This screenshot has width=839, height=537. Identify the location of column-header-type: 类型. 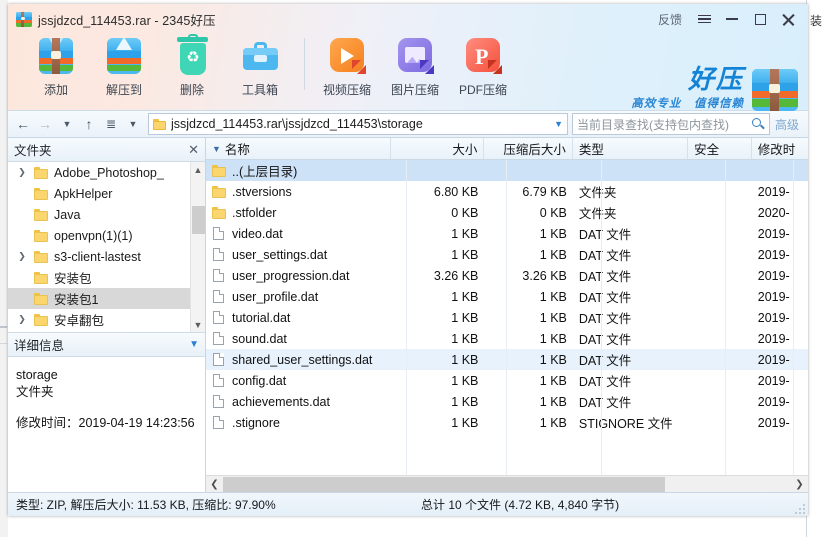
(631, 148).